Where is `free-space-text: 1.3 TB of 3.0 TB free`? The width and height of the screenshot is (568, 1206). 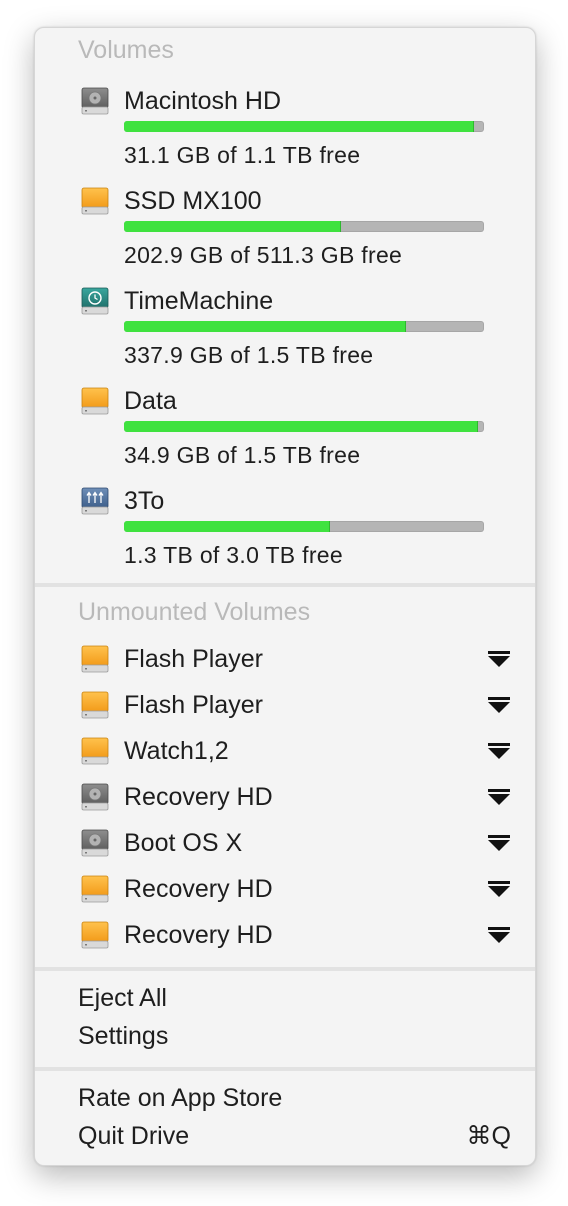 free-space-text: 1.3 TB of 3.0 TB free is located at coordinates (233, 555).